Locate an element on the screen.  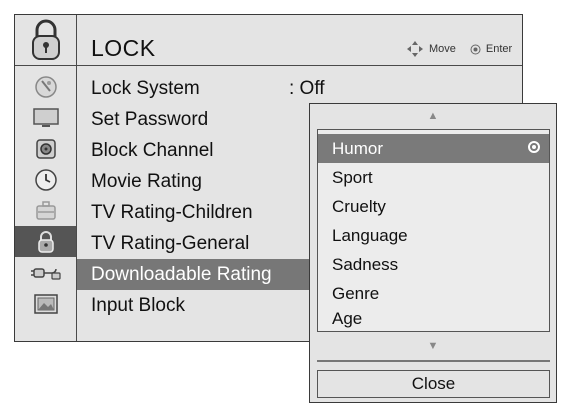
picture-frame-icon is located at coordinates (45, 303).